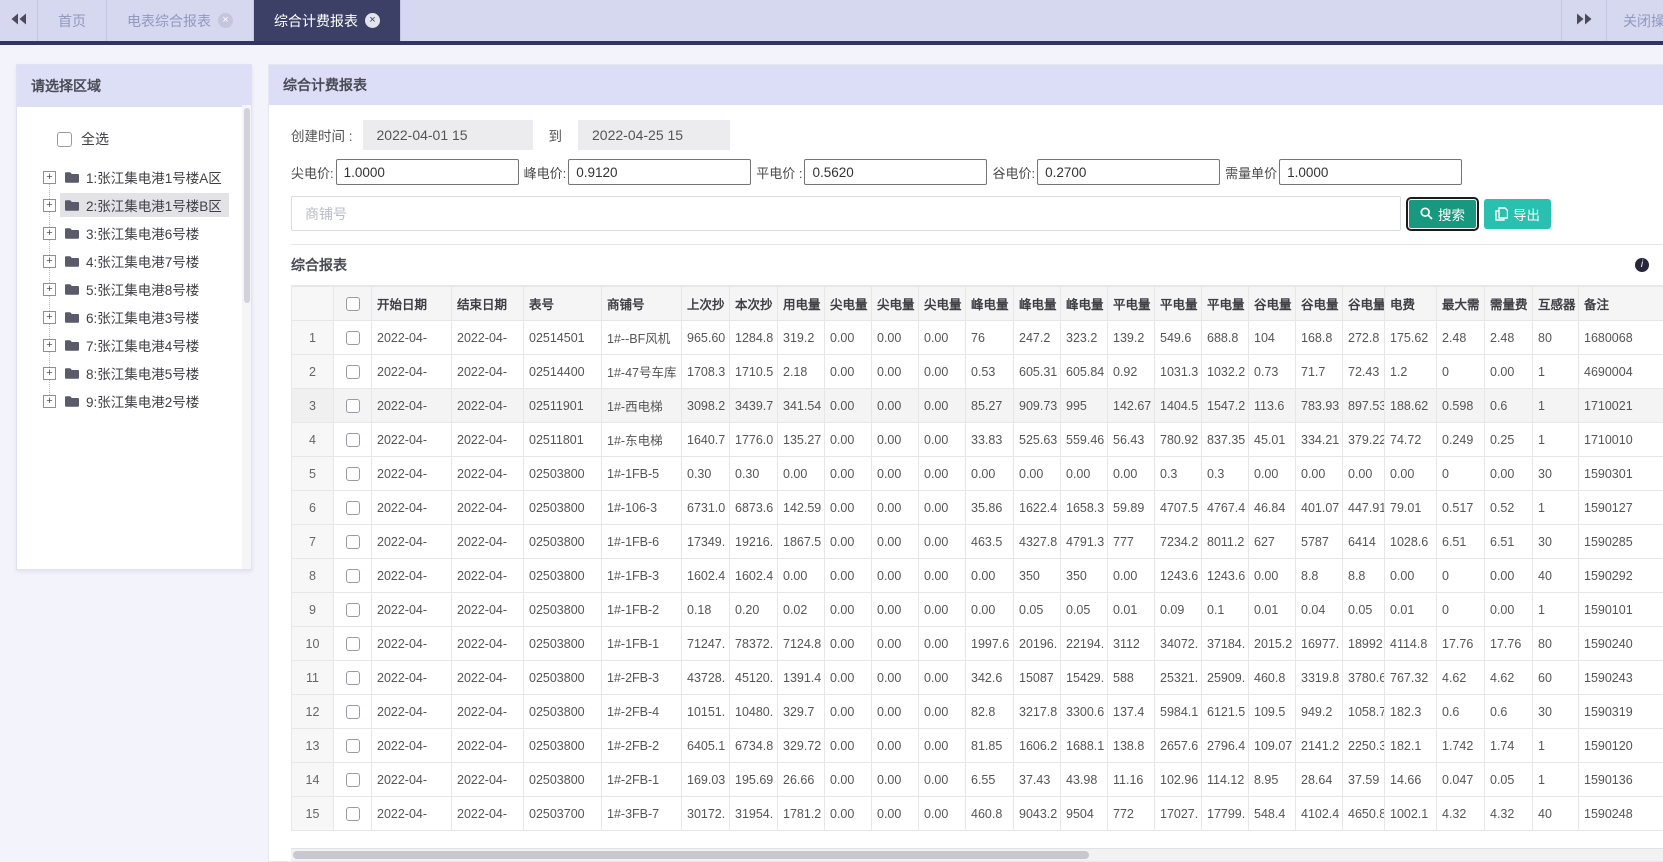 The image size is (1663, 862). I want to click on sidebar-scrollbar, so click(246, 337).